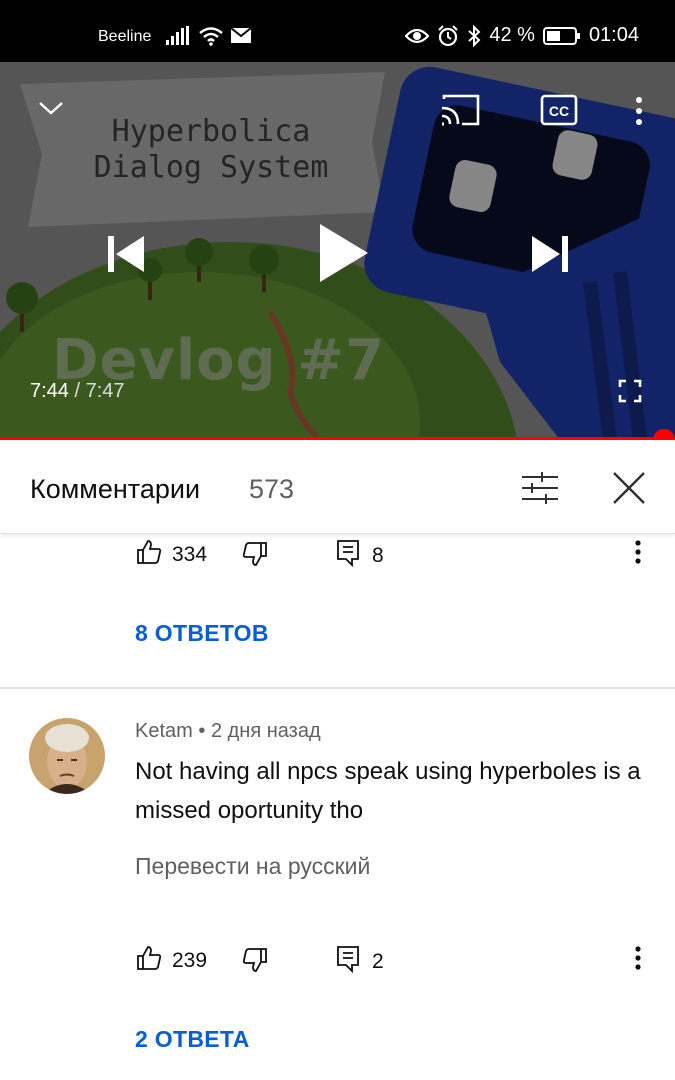 Image resolution: width=675 pixels, height=1080 pixels. Describe the element at coordinates (241, 38) in the screenshot. I see `mail-icon` at that location.